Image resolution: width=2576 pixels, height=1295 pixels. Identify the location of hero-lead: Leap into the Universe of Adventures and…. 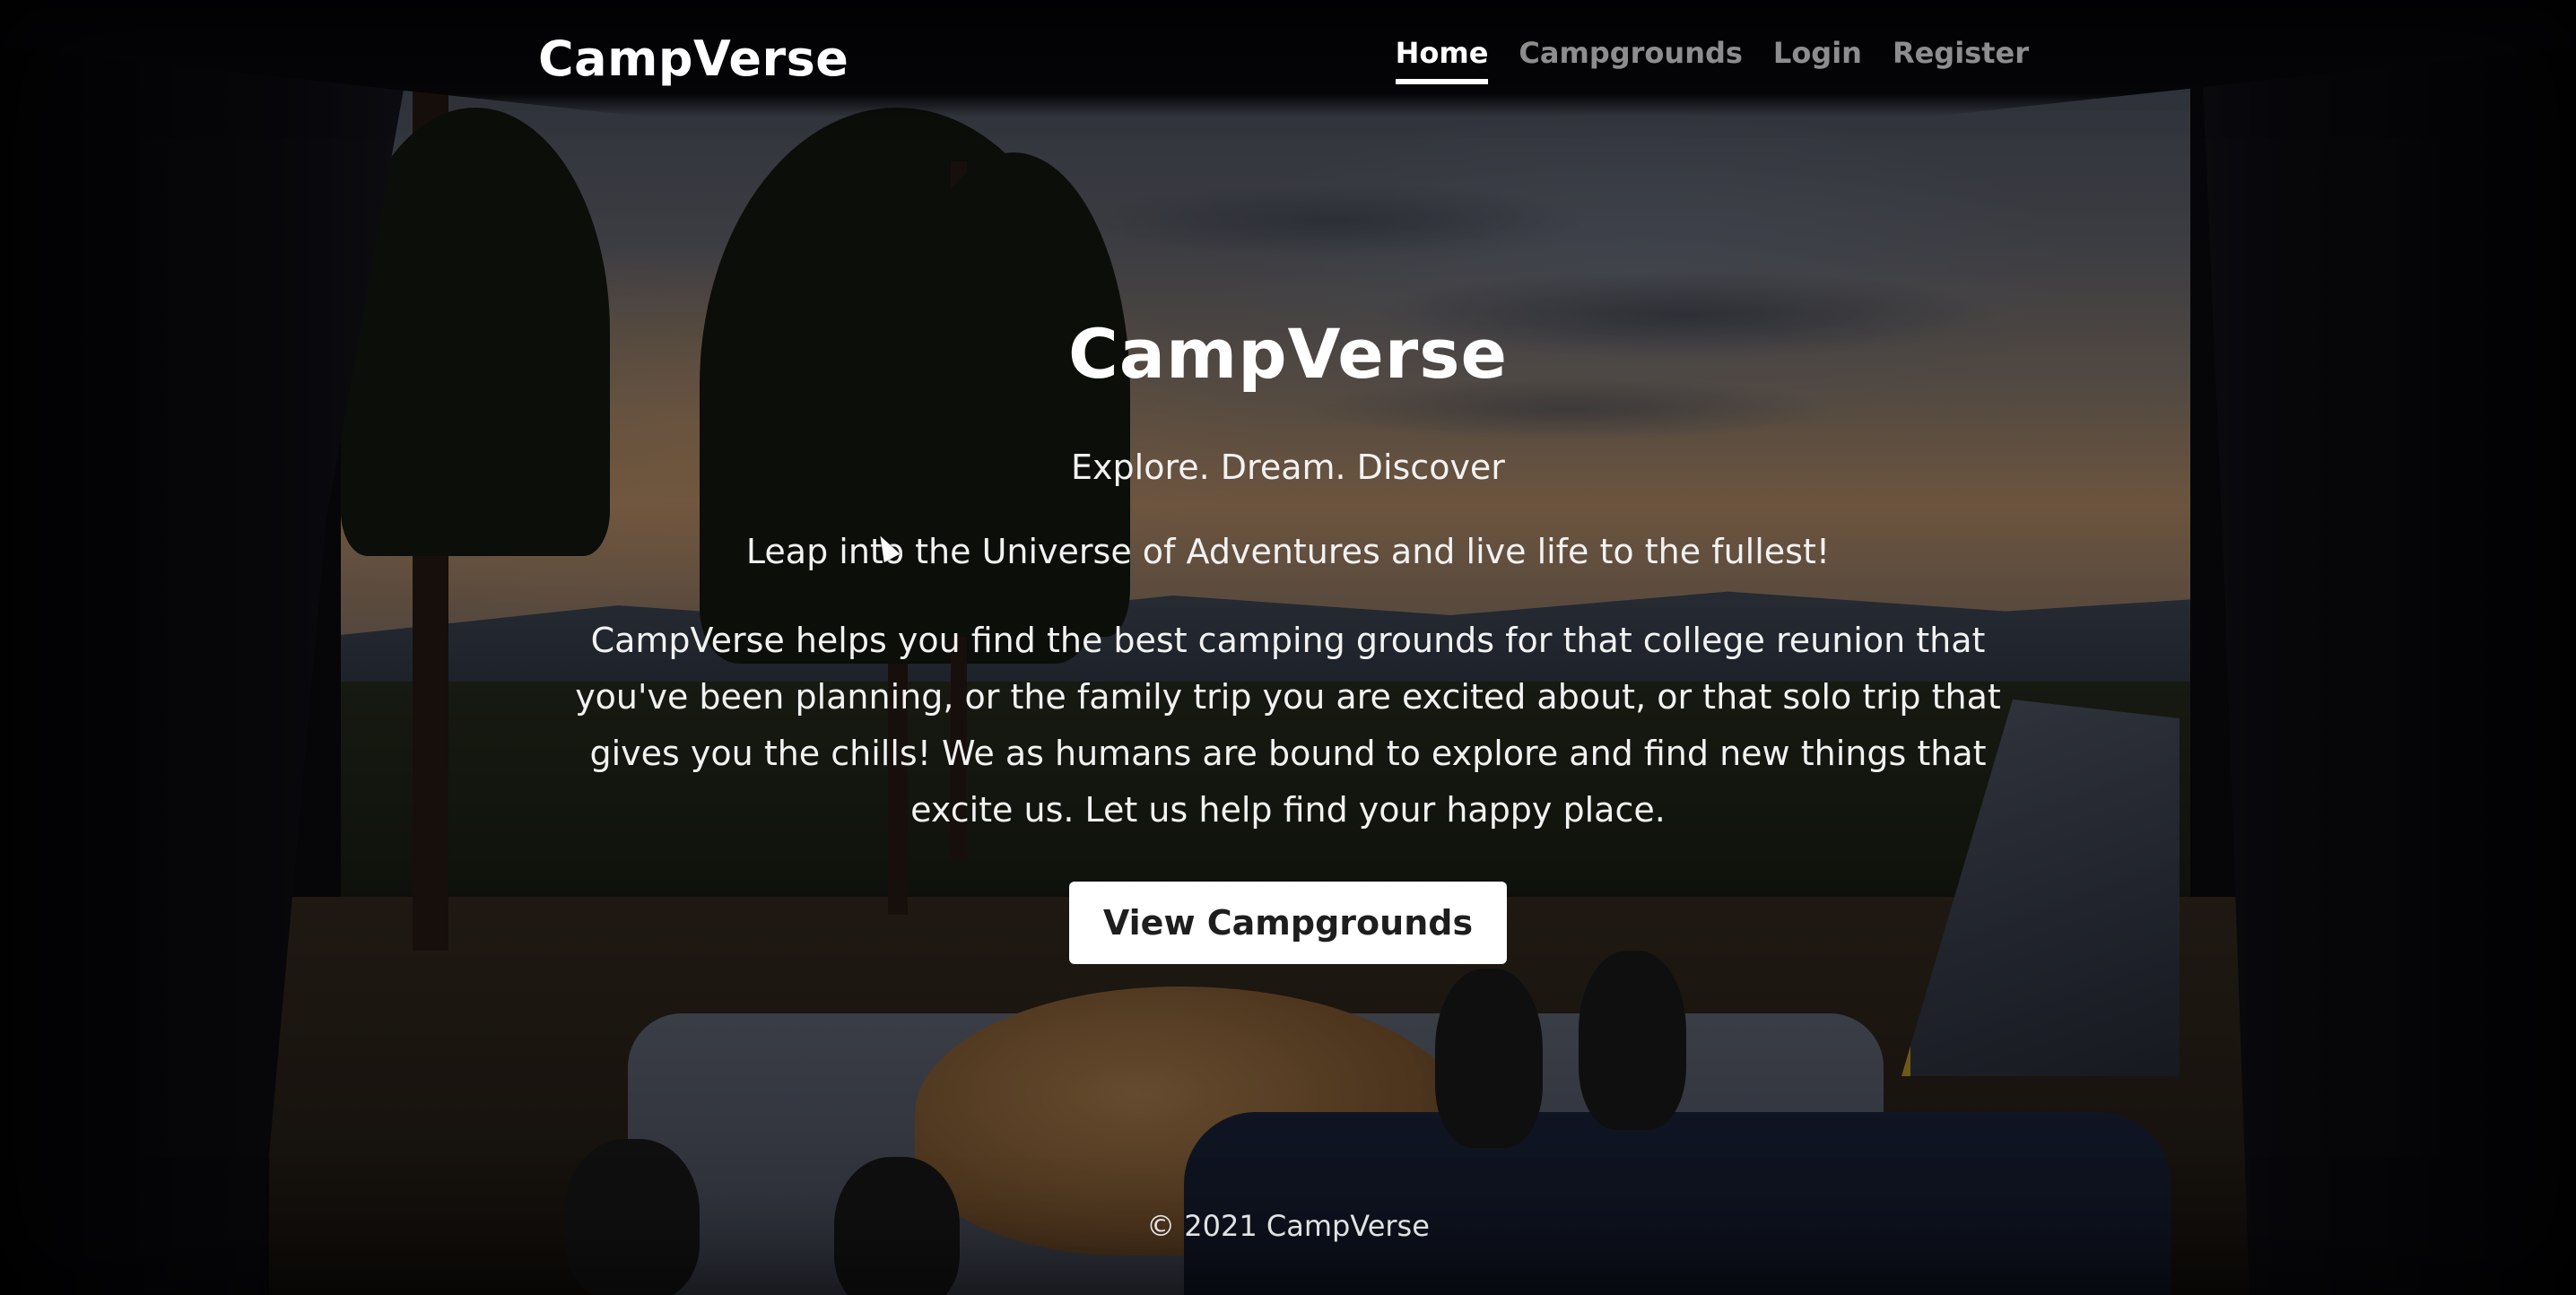
(1288, 551).